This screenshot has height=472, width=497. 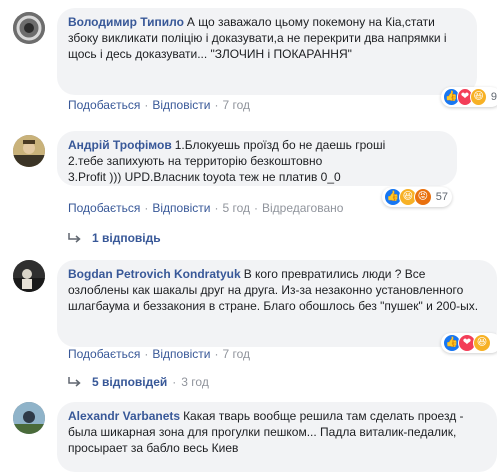 I want to click on view-replies: 1 відповідь, so click(x=114, y=238).